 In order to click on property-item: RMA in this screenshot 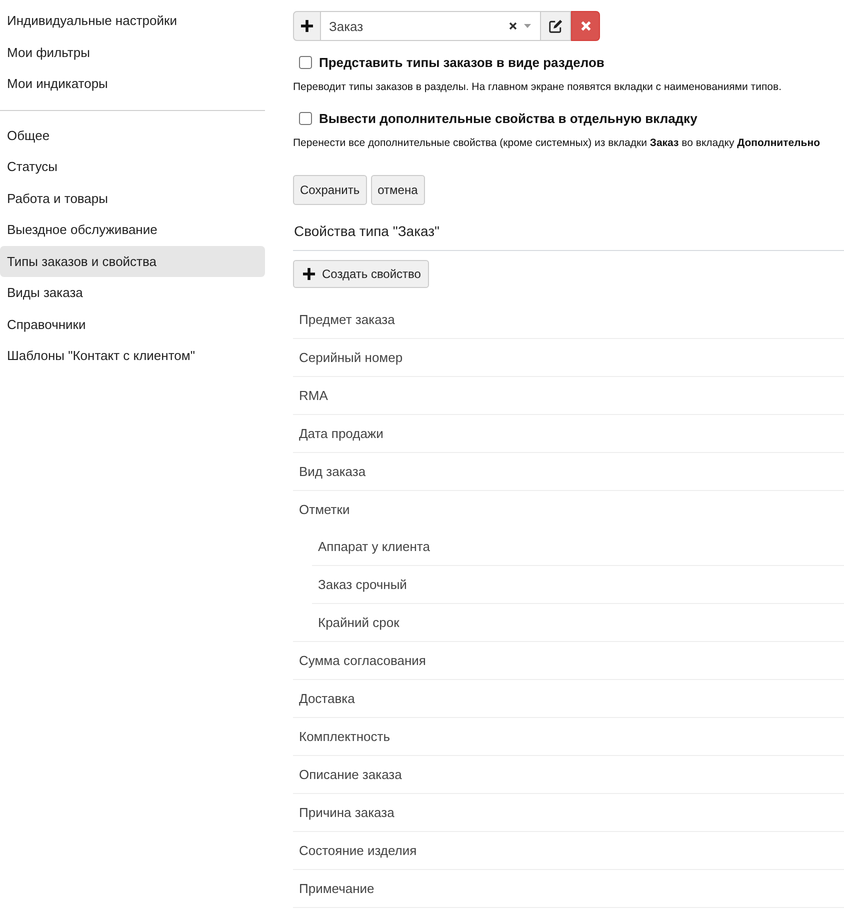, I will do `click(568, 395)`.